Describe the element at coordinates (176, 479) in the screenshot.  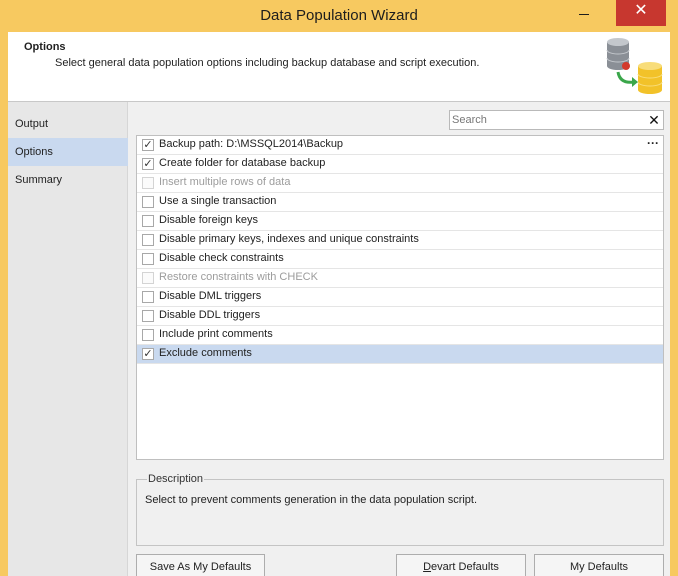
I see `description-title: Description` at that location.